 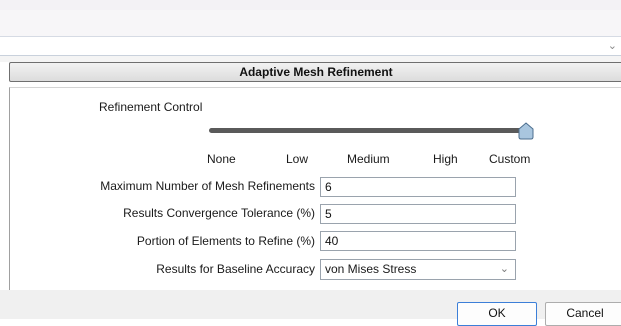 I want to click on top-strip, so click(x=310, y=18).